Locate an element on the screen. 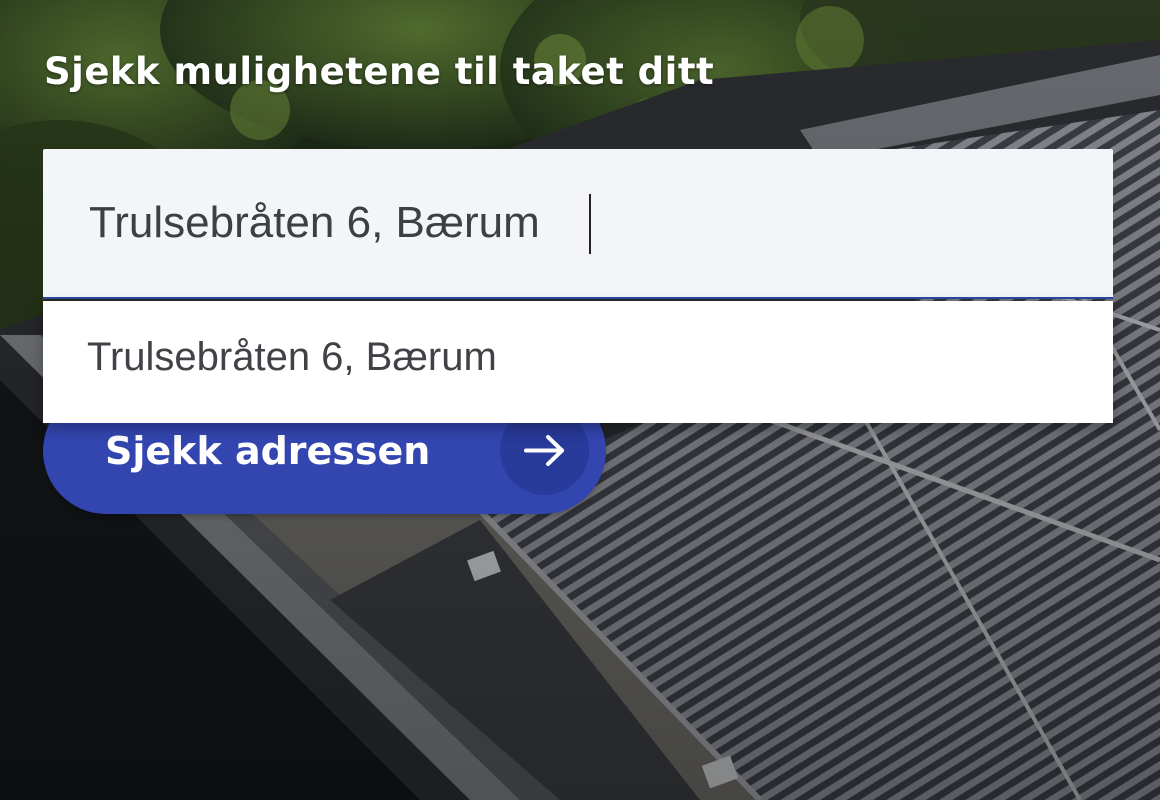 This screenshot has height=800, width=1160. address-suggestion-label: Trulsebråten 6, Bærum is located at coordinates (292, 357).